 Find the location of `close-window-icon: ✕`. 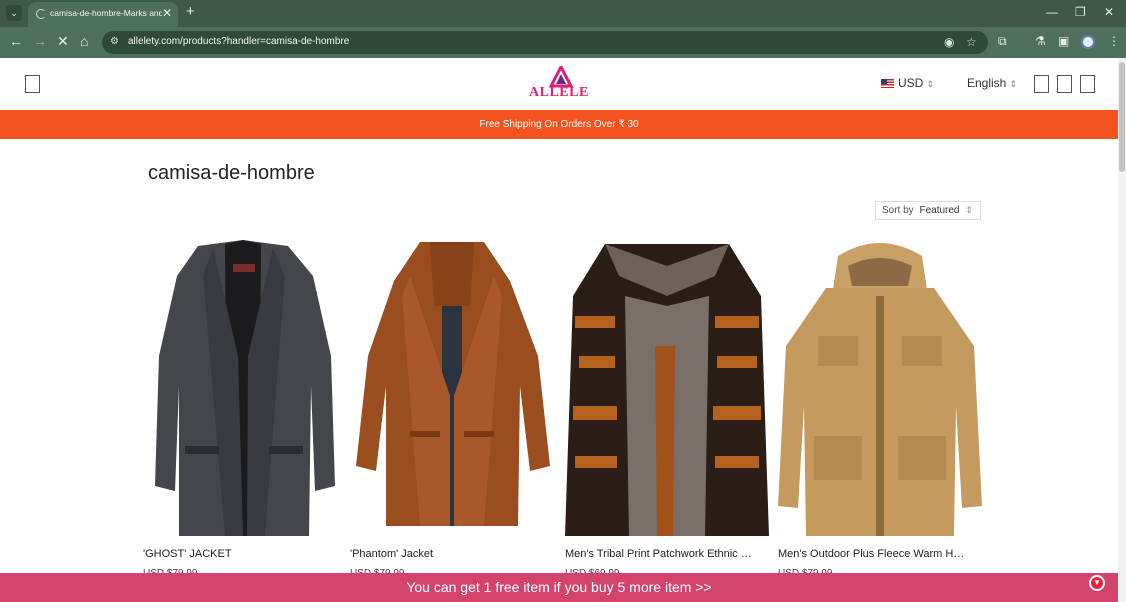

close-window-icon: ✕ is located at coordinates (1109, 12).